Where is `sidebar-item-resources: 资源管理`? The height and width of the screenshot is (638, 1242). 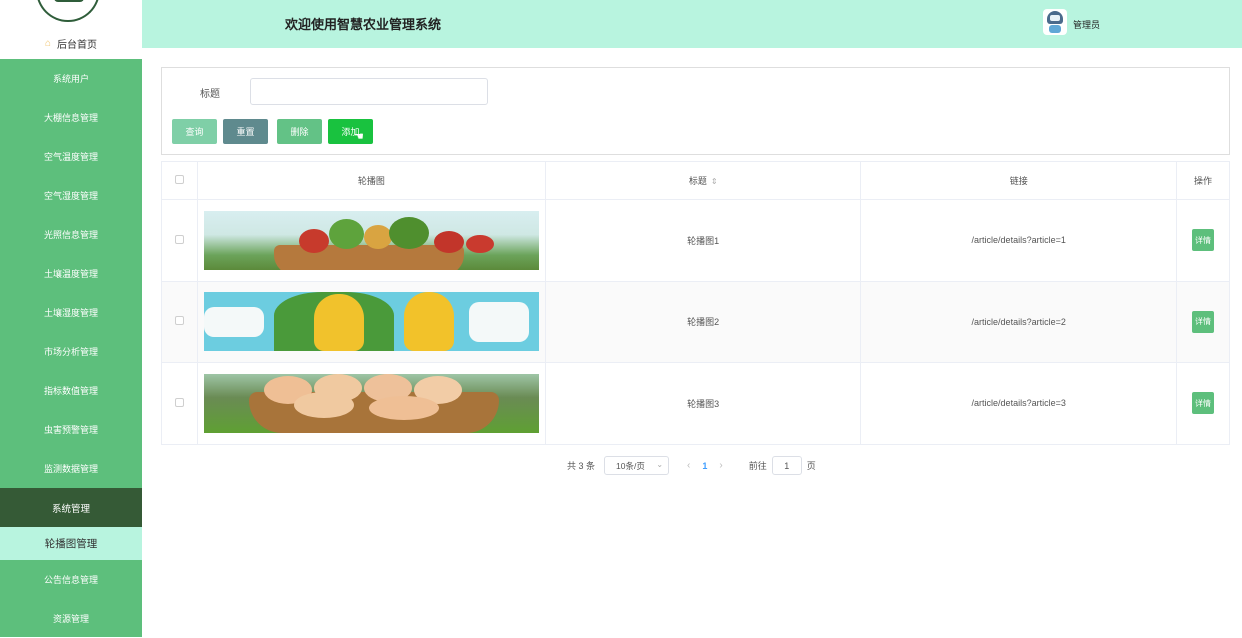 sidebar-item-resources: 资源管理 is located at coordinates (71, 618).